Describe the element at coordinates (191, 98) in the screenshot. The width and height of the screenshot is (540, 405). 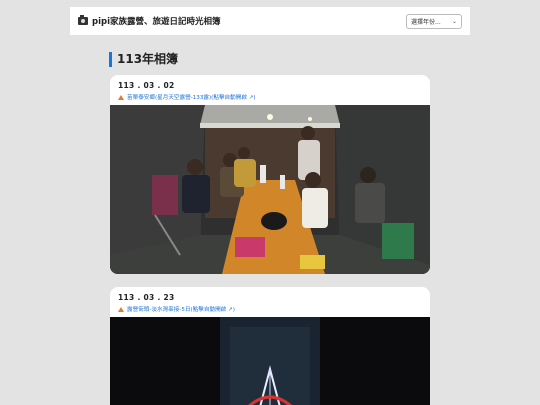
I see `location-text: 苗栗泰安鄉(星月天空露營-133露)(點擊自動開啟 ↗)` at that location.